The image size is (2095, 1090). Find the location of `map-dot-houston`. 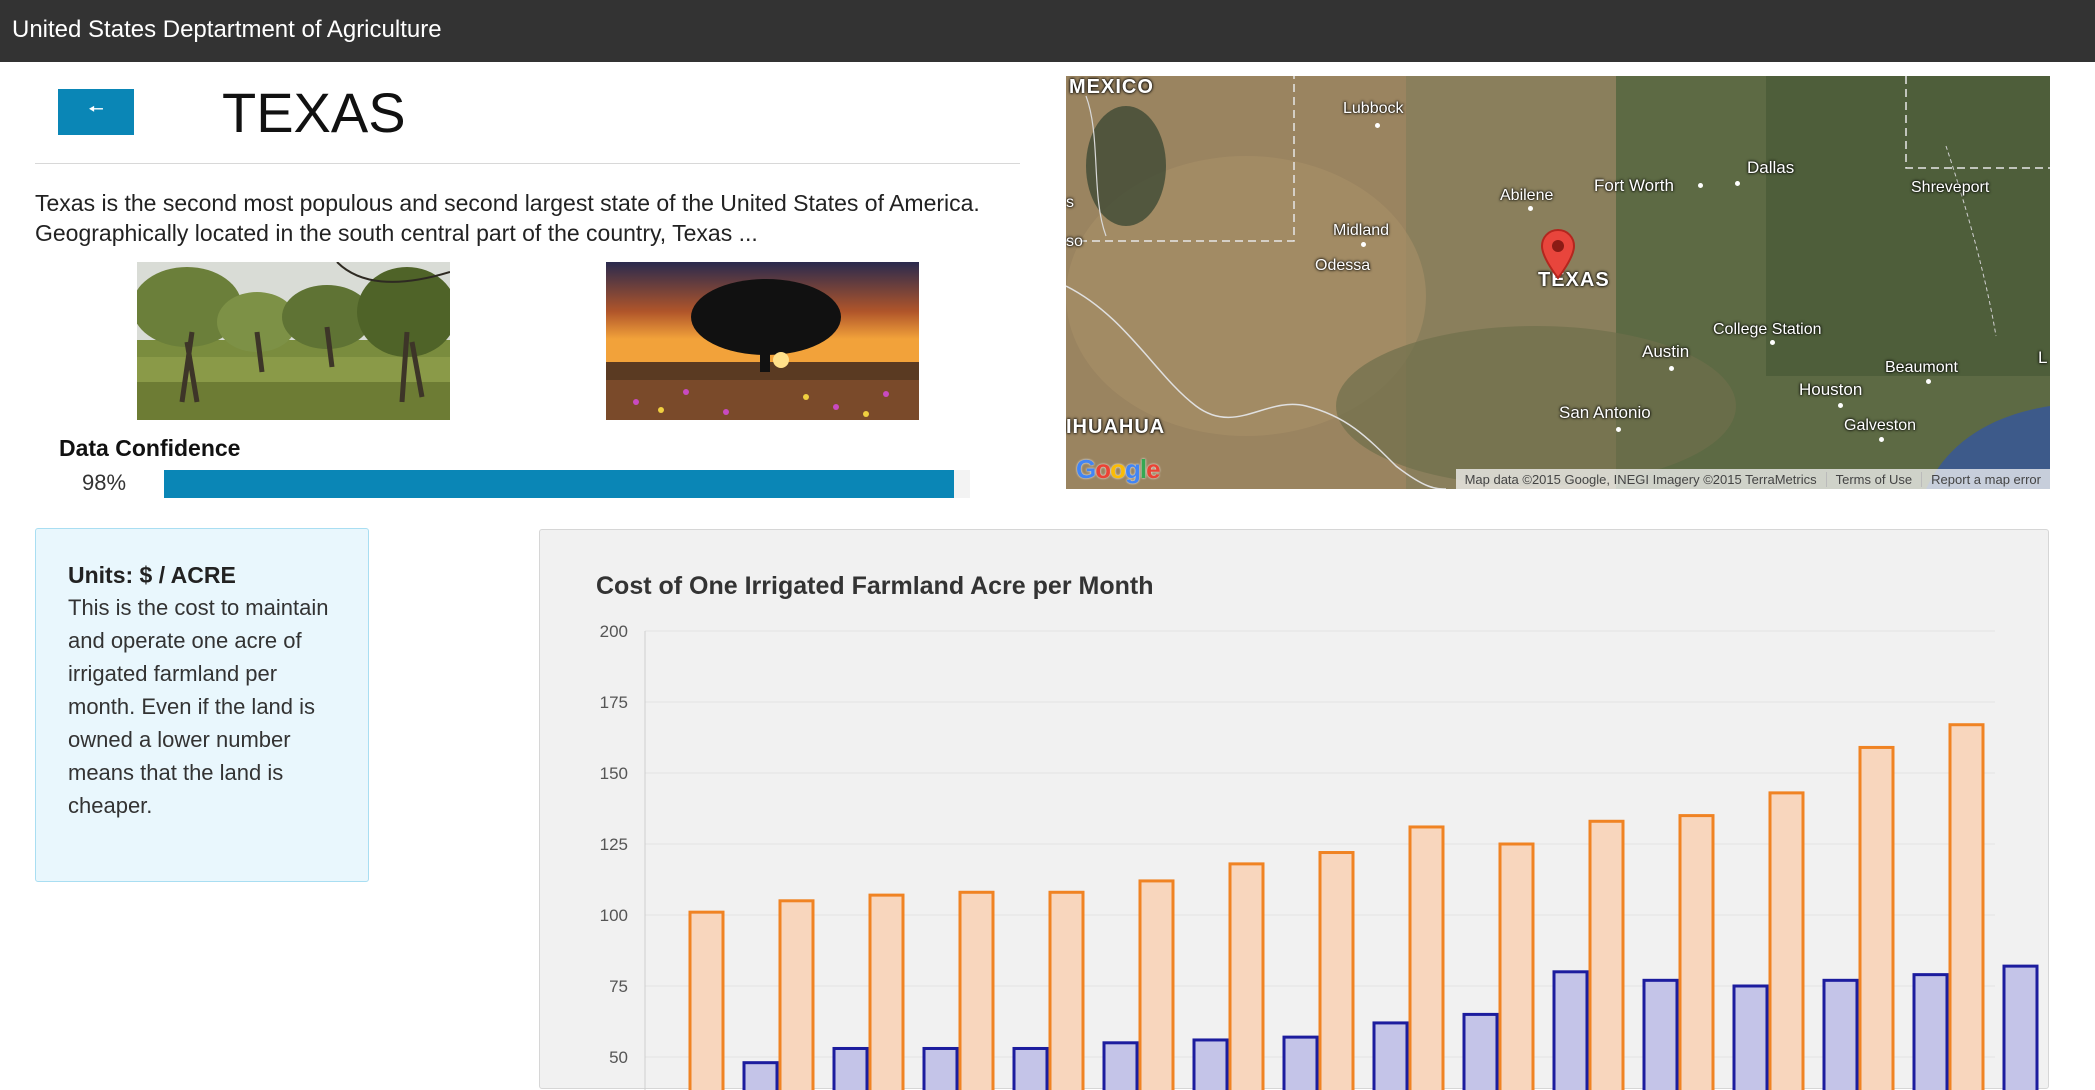

map-dot-houston is located at coordinates (1840, 405).